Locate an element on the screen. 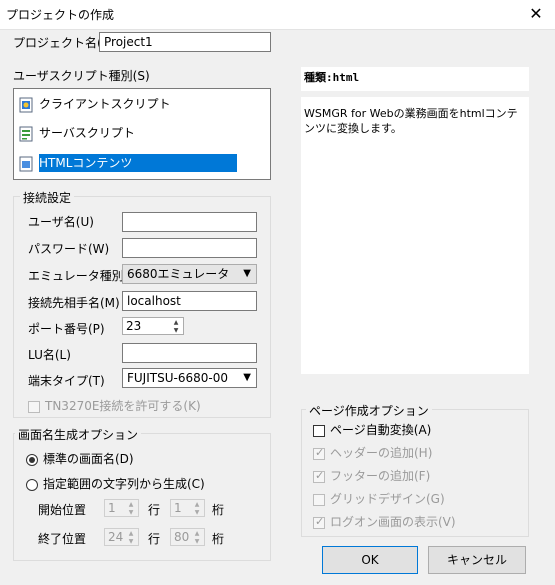  script-type-label: ユーザスクリプト種別(S) is located at coordinates (81, 76).